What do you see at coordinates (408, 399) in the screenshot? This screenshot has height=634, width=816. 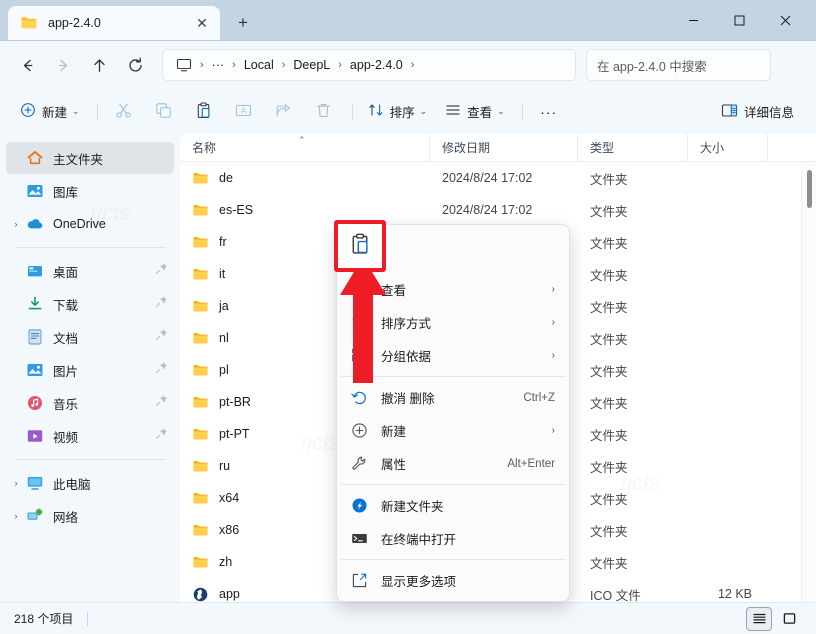 I see `context-menu-item-label: 撤消 删除` at bounding box center [408, 399].